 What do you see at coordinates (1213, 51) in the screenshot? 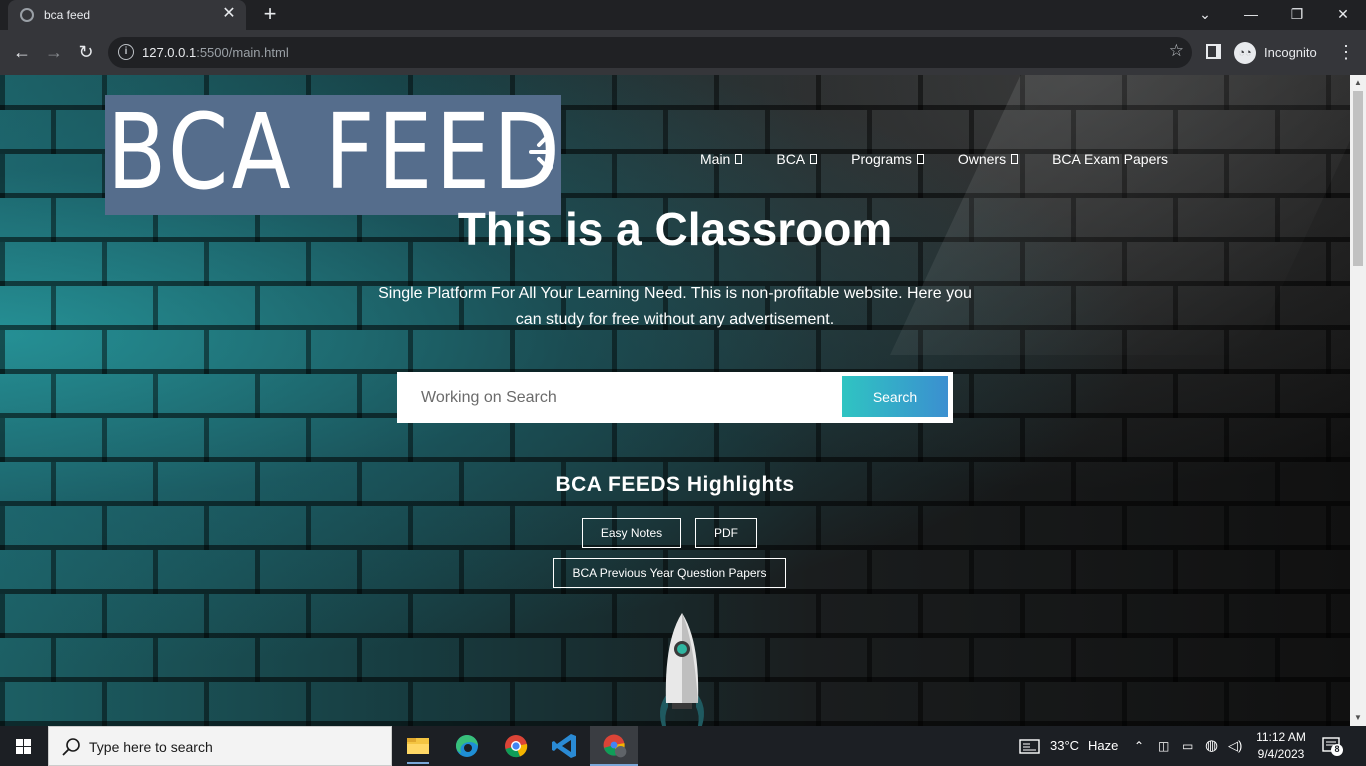
I see `side-panel-icon` at bounding box center [1213, 51].